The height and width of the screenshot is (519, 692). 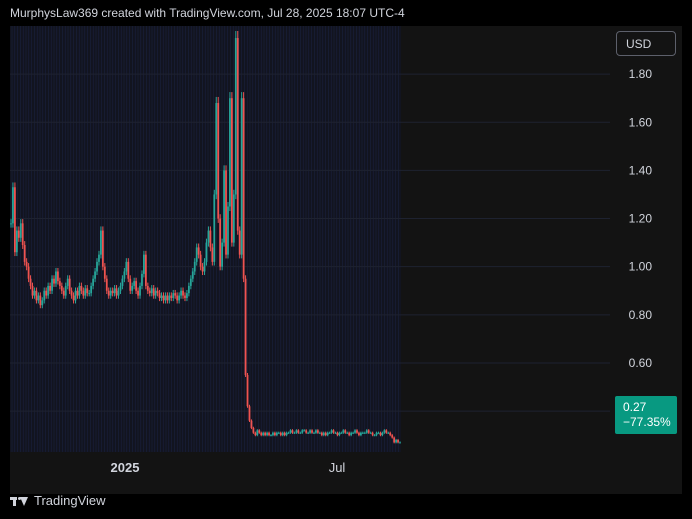 What do you see at coordinates (641, 219) in the screenshot?
I see `y-tick-label: 1.20` at bounding box center [641, 219].